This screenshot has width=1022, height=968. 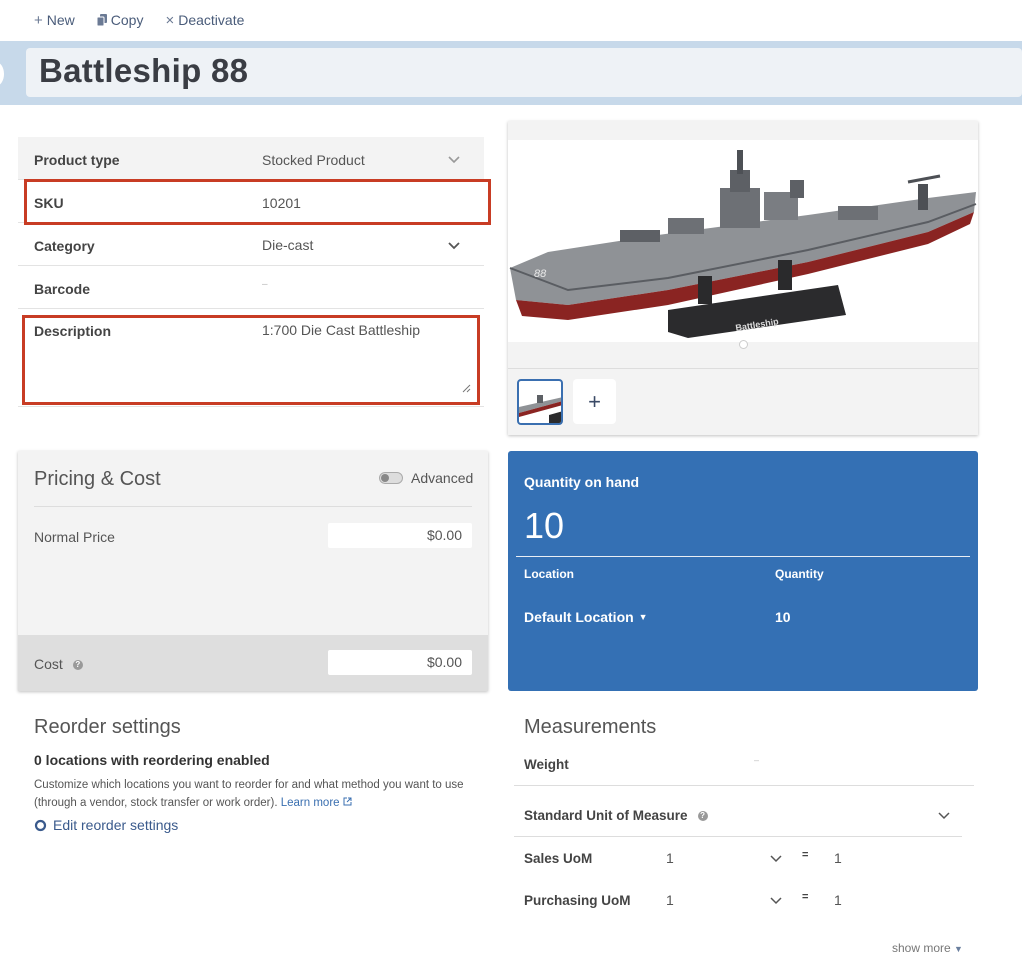 I want to click on cost-label: Cost, so click(x=48, y=664).